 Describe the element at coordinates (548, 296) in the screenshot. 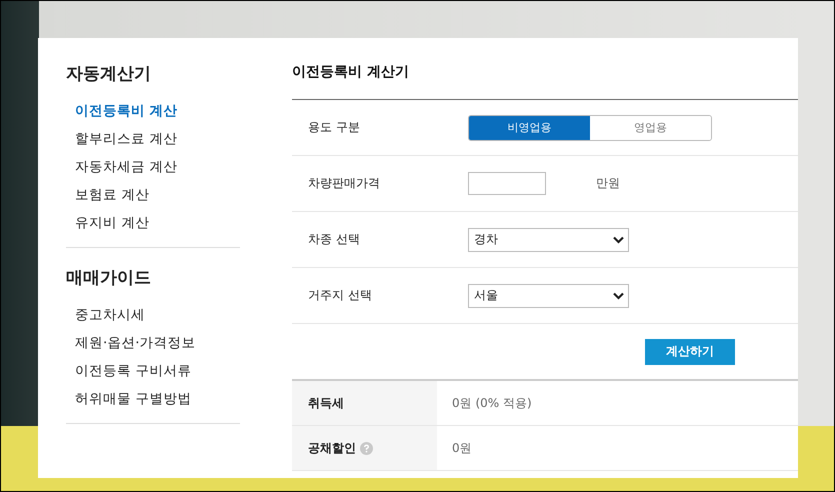

I see `dropdown: 서울` at that location.